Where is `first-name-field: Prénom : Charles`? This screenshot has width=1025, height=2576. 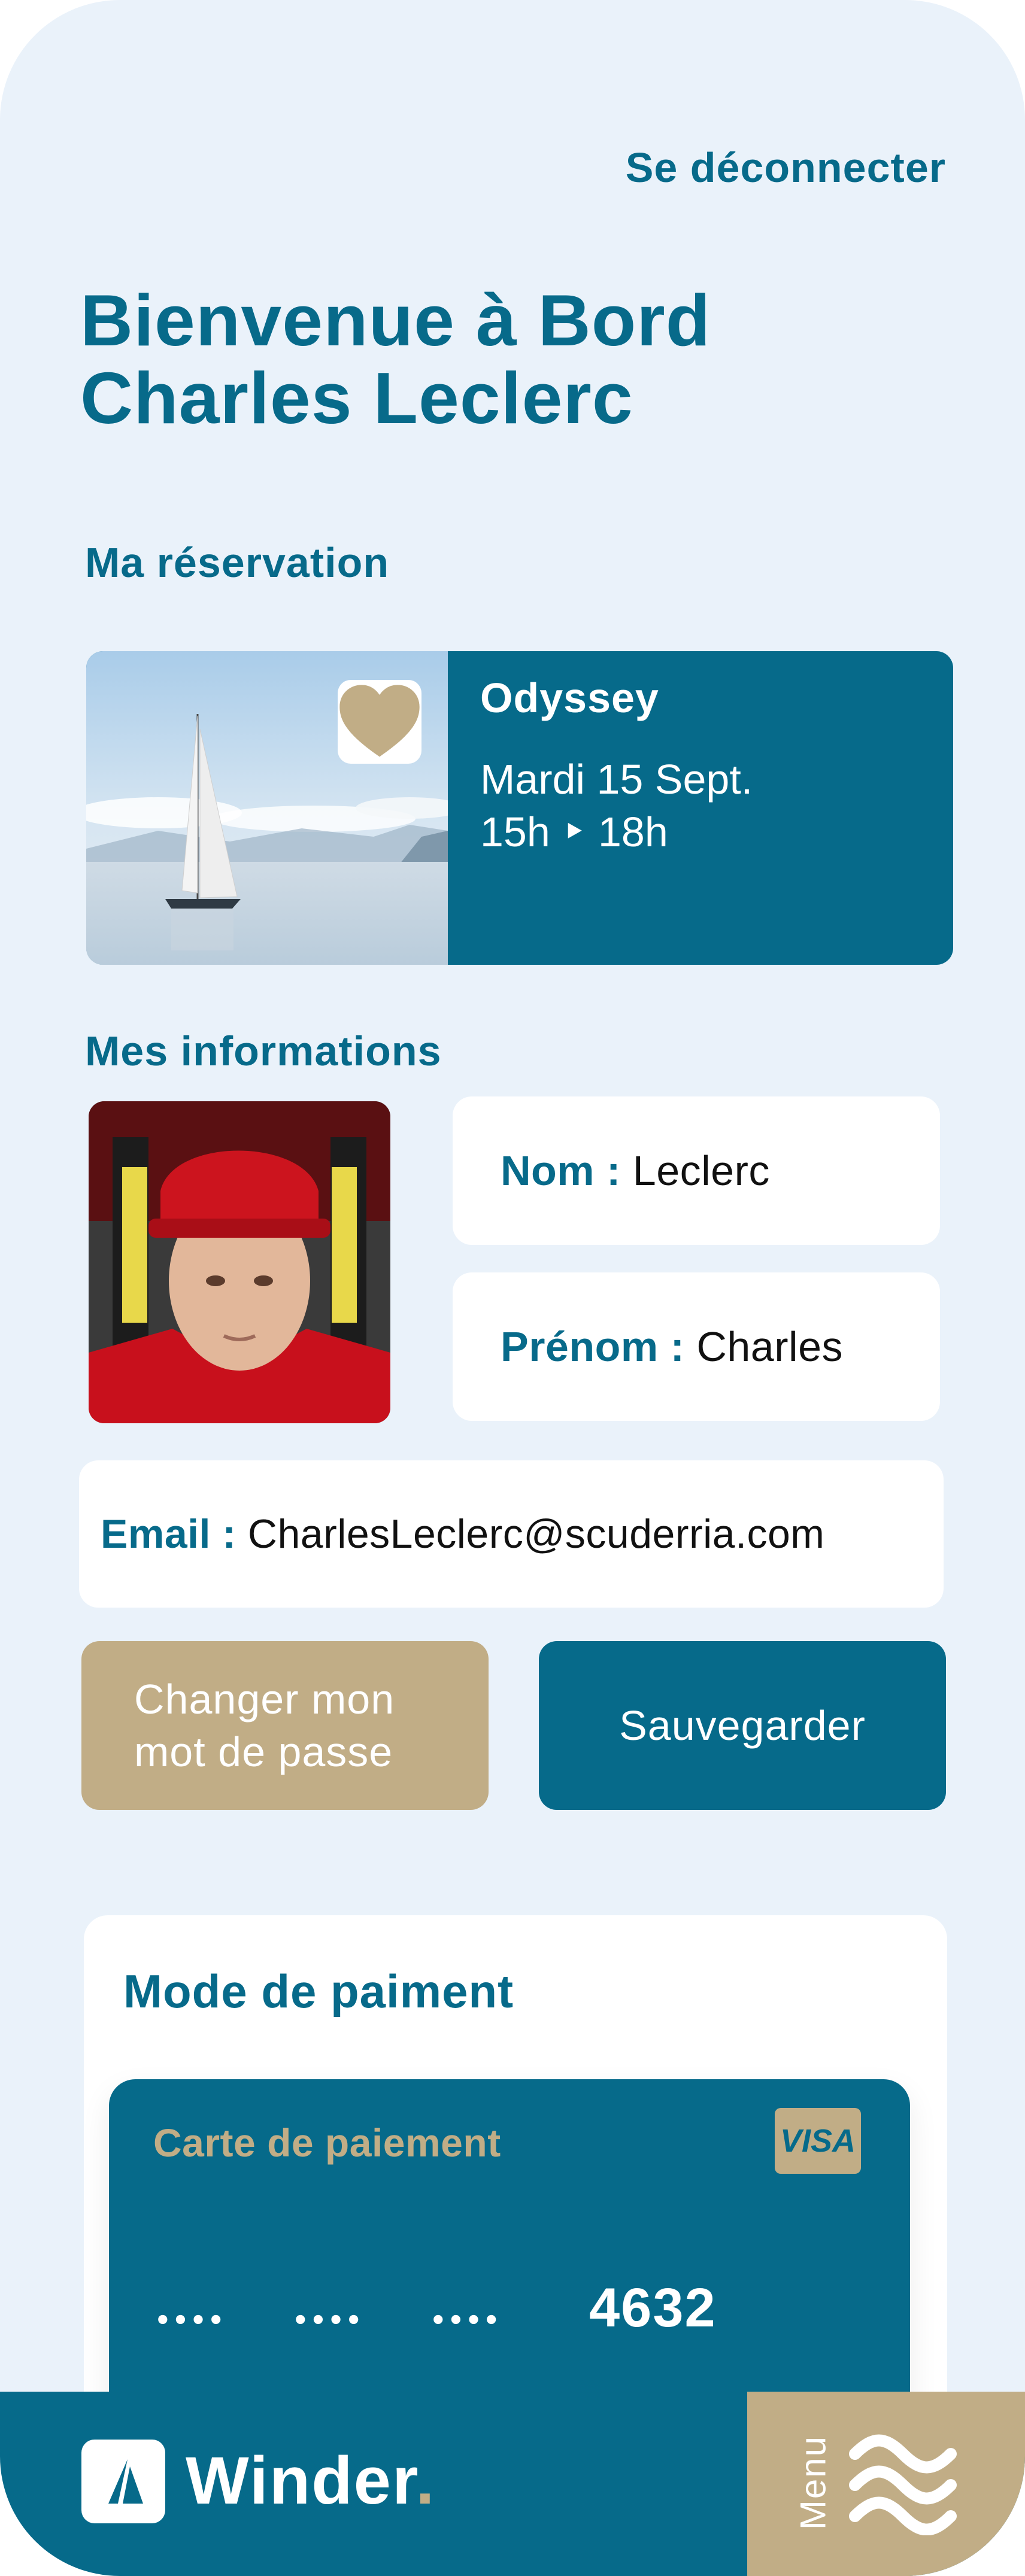
first-name-field: Prénom : Charles is located at coordinates (696, 1346).